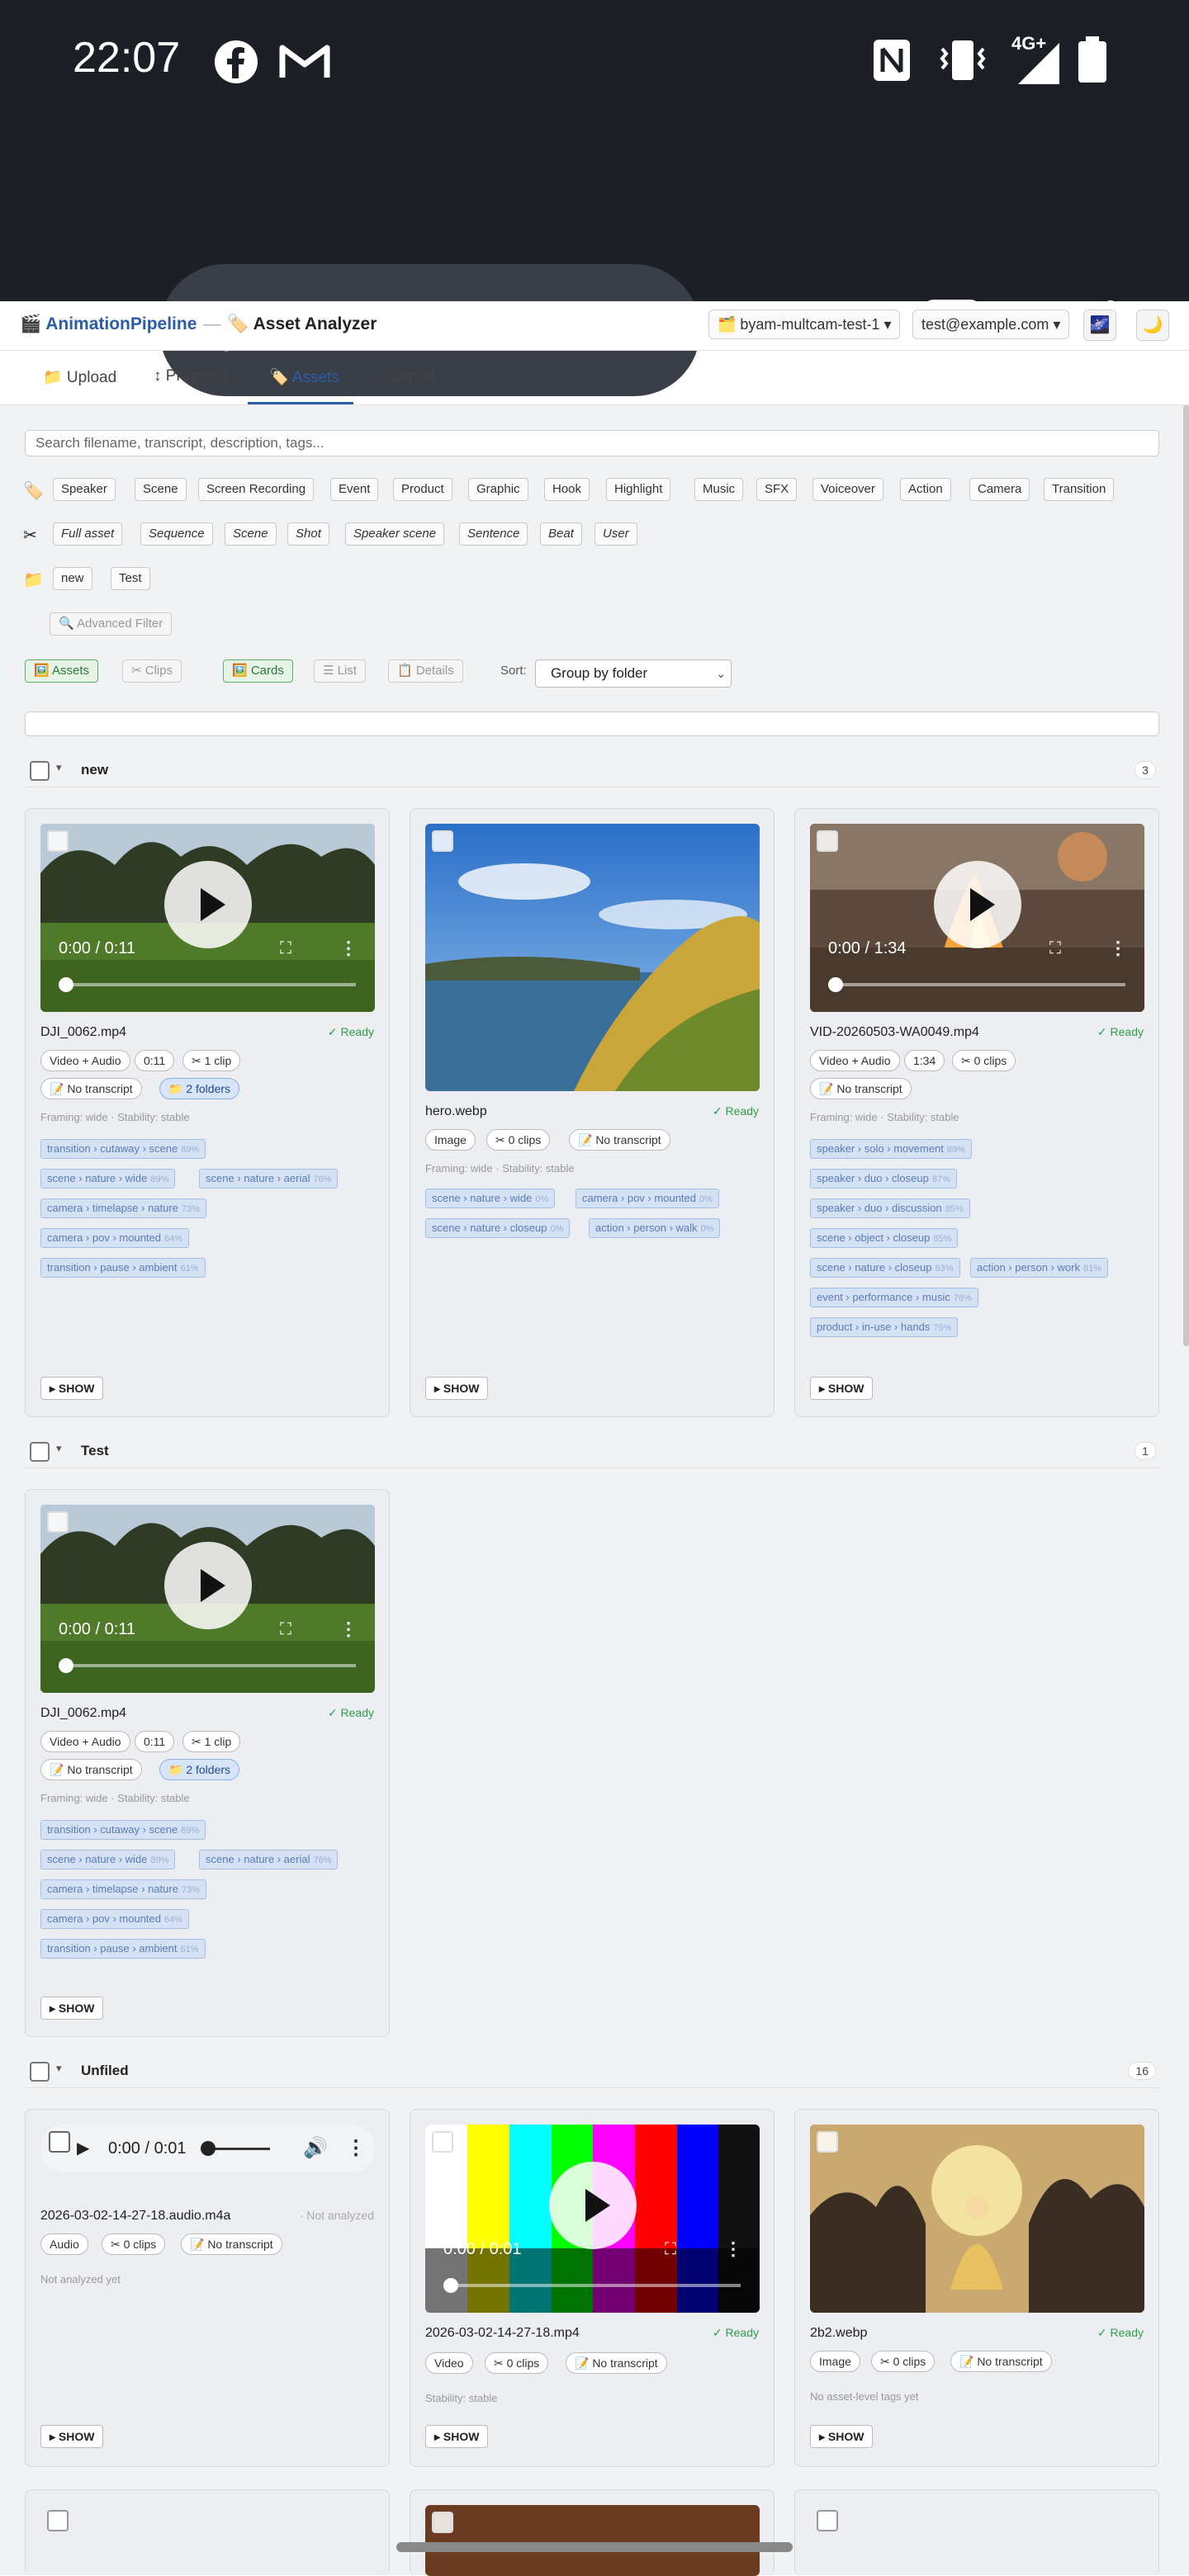 This screenshot has width=1189, height=2576. I want to click on filter-chip: Speaker, so click(84, 489).